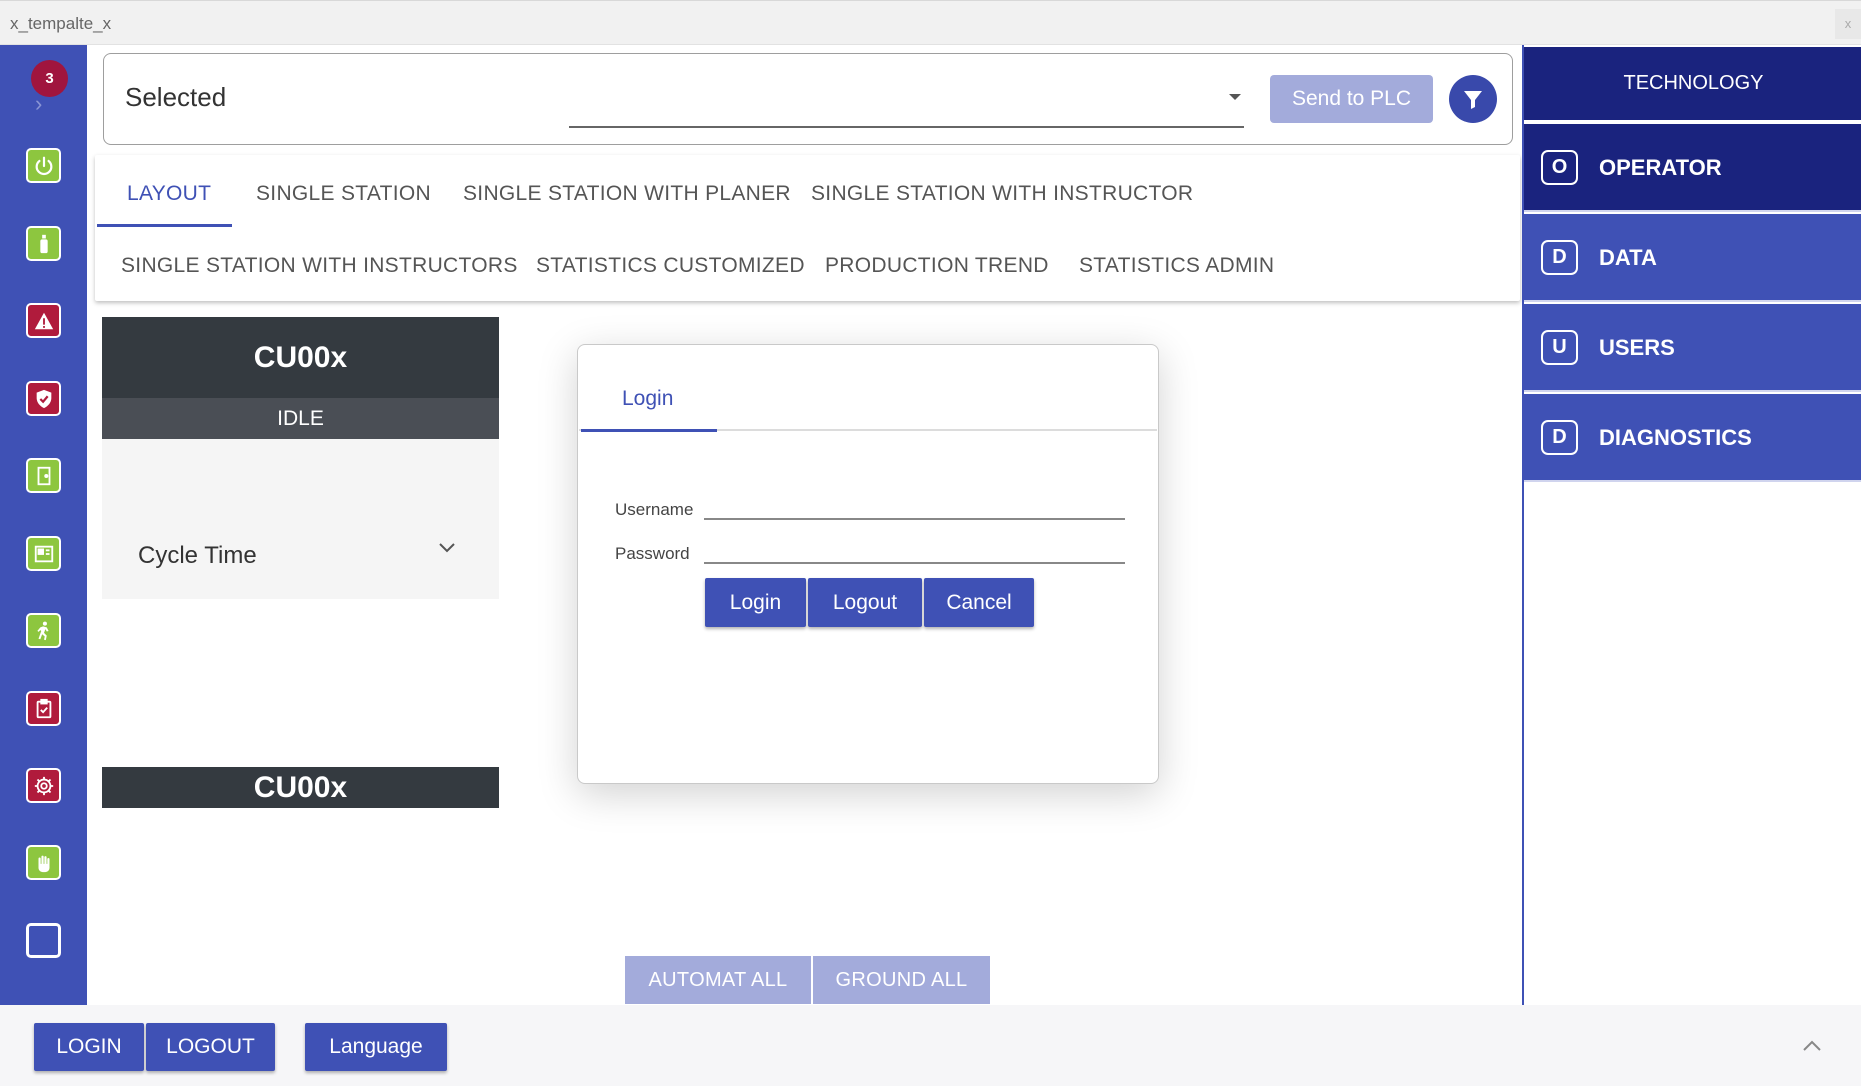  What do you see at coordinates (300, 787) in the screenshot?
I see `station-name-second: CU00x` at bounding box center [300, 787].